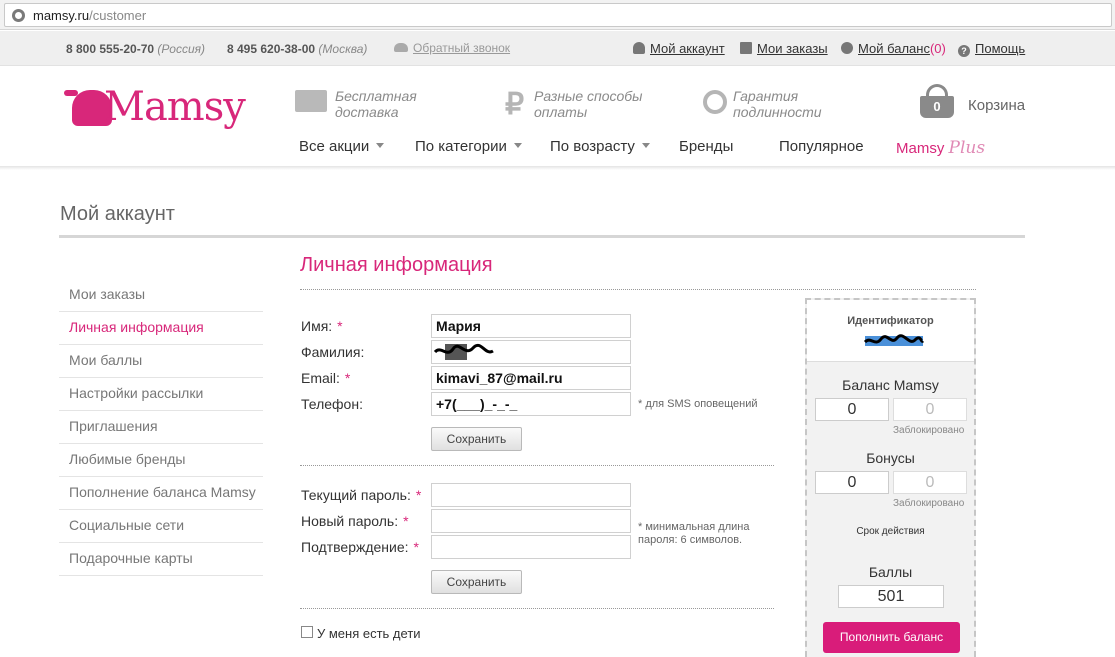  I want to click on balance-count: (0), so click(937, 48).